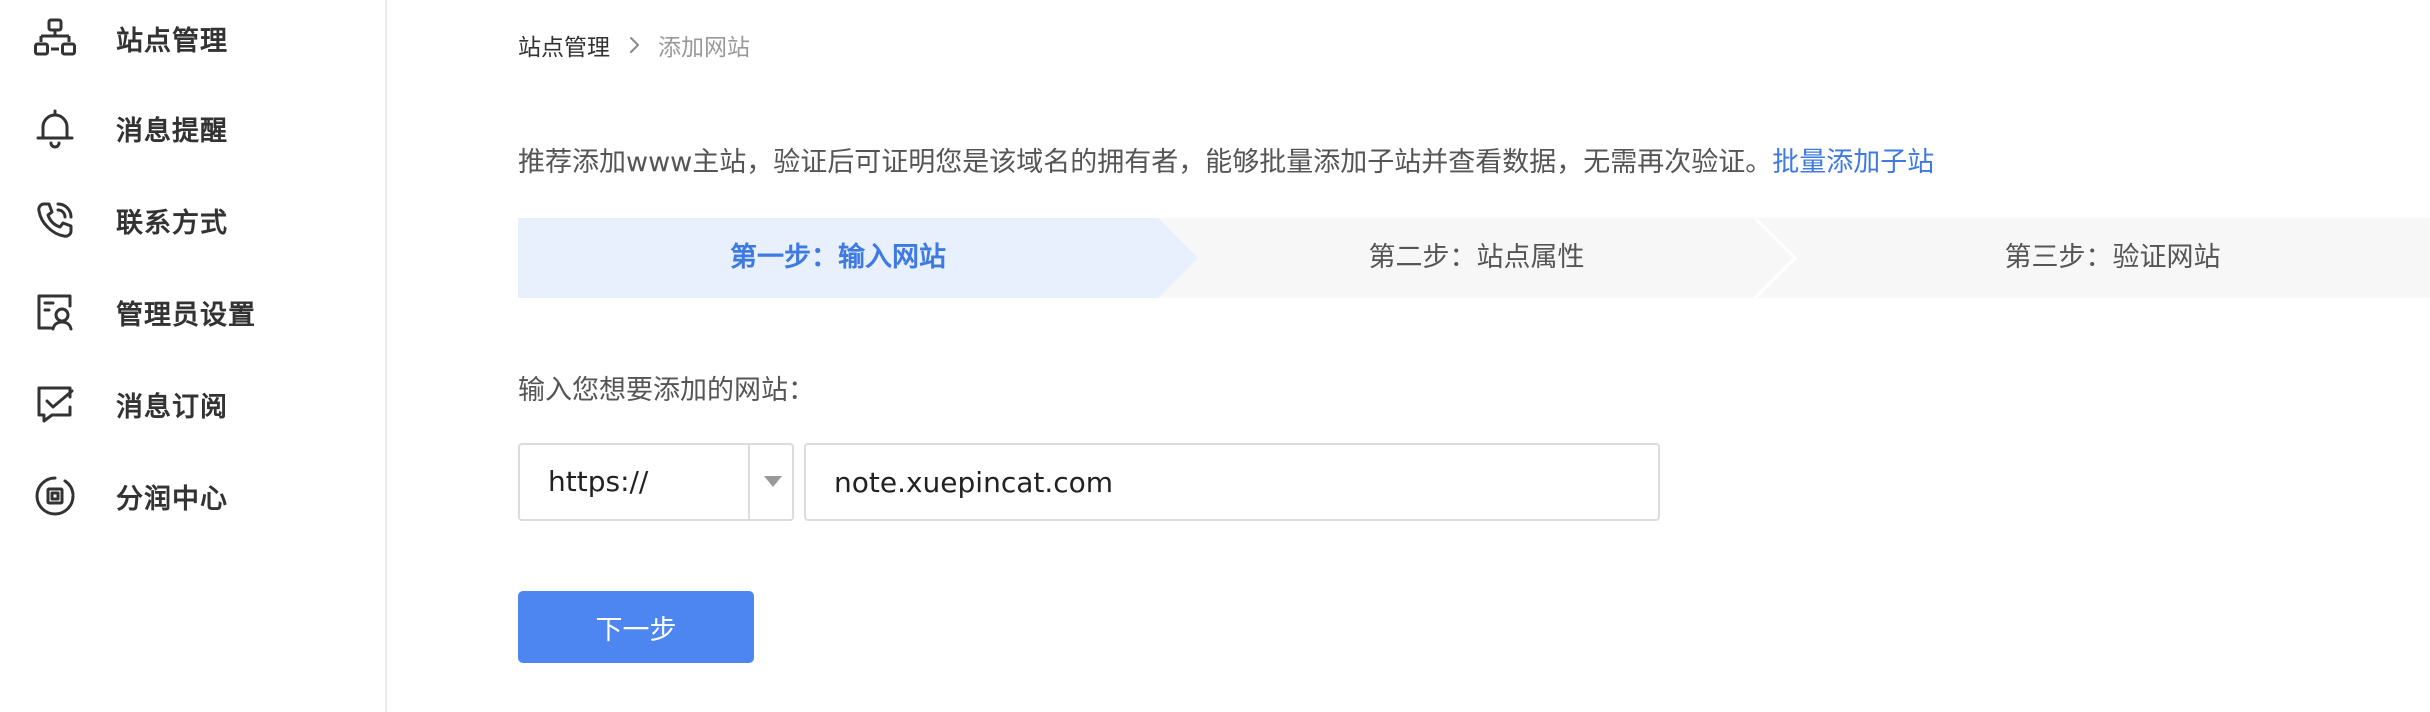  I want to click on next-step-button: 下一步, so click(636, 627).